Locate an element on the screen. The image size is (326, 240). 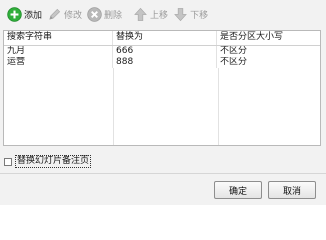
delete-button: 删除 is located at coordinates (104, 14).